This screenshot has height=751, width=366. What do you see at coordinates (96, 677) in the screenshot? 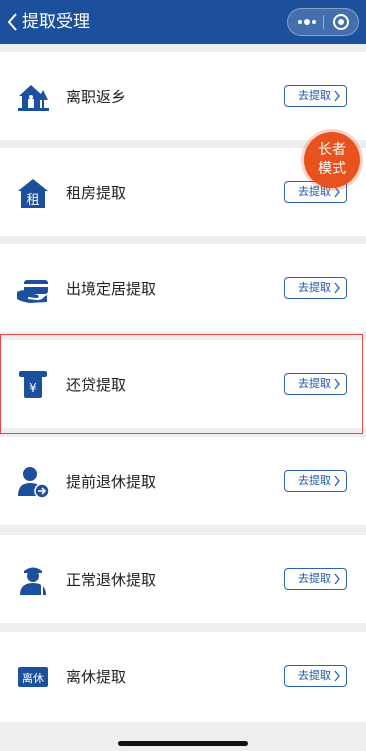
I see `item-label: 离休提取` at bounding box center [96, 677].